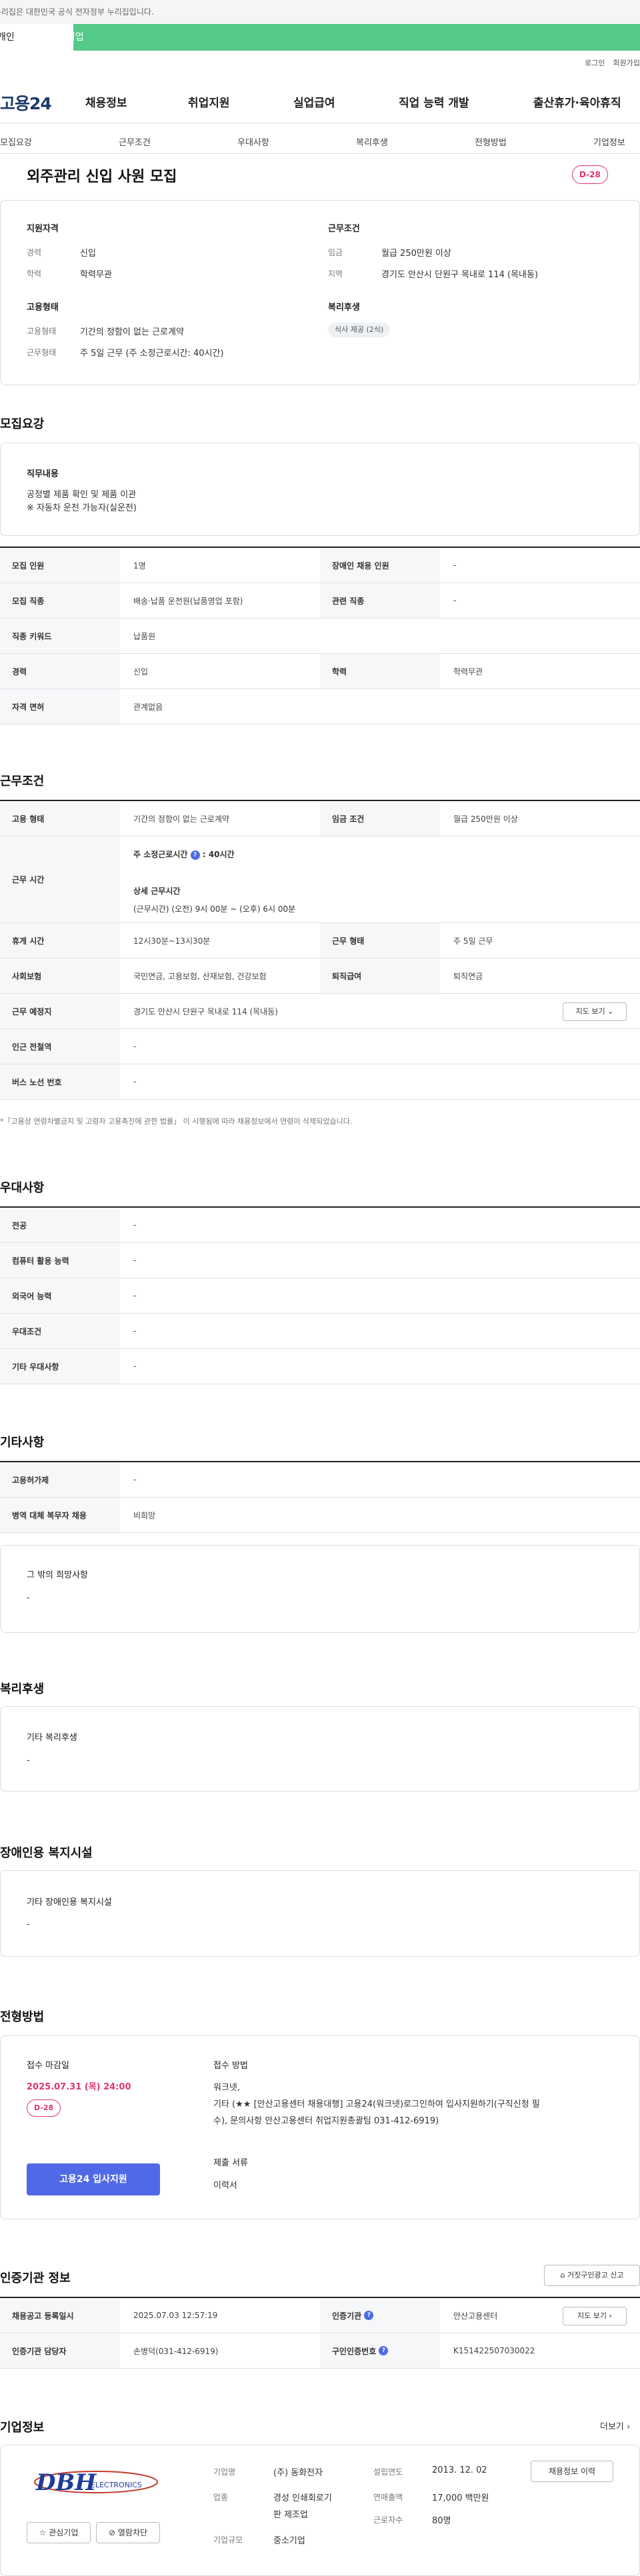 The width and height of the screenshot is (640, 2576). Describe the element at coordinates (592, 2316) in the screenshot. I see `agency-map-label: 지도 보기` at that location.